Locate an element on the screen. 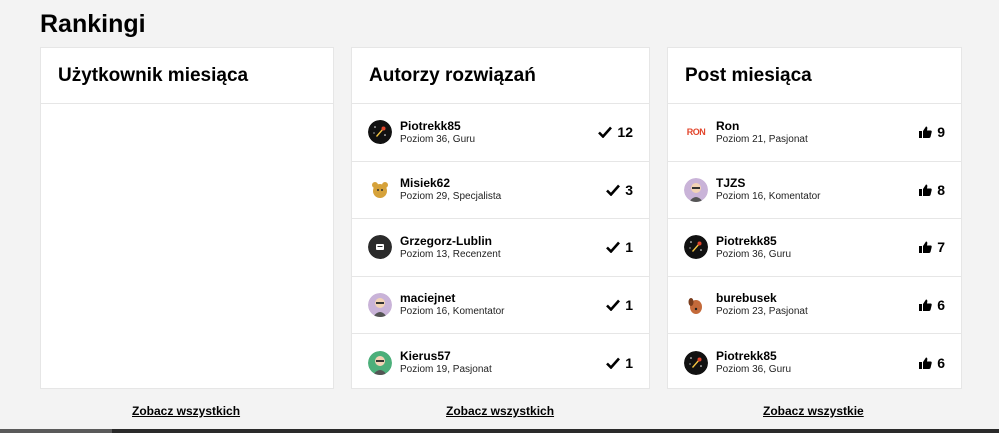  ranking-row: burebusek Poziom 23, Pasjonat 6 is located at coordinates (814, 305).